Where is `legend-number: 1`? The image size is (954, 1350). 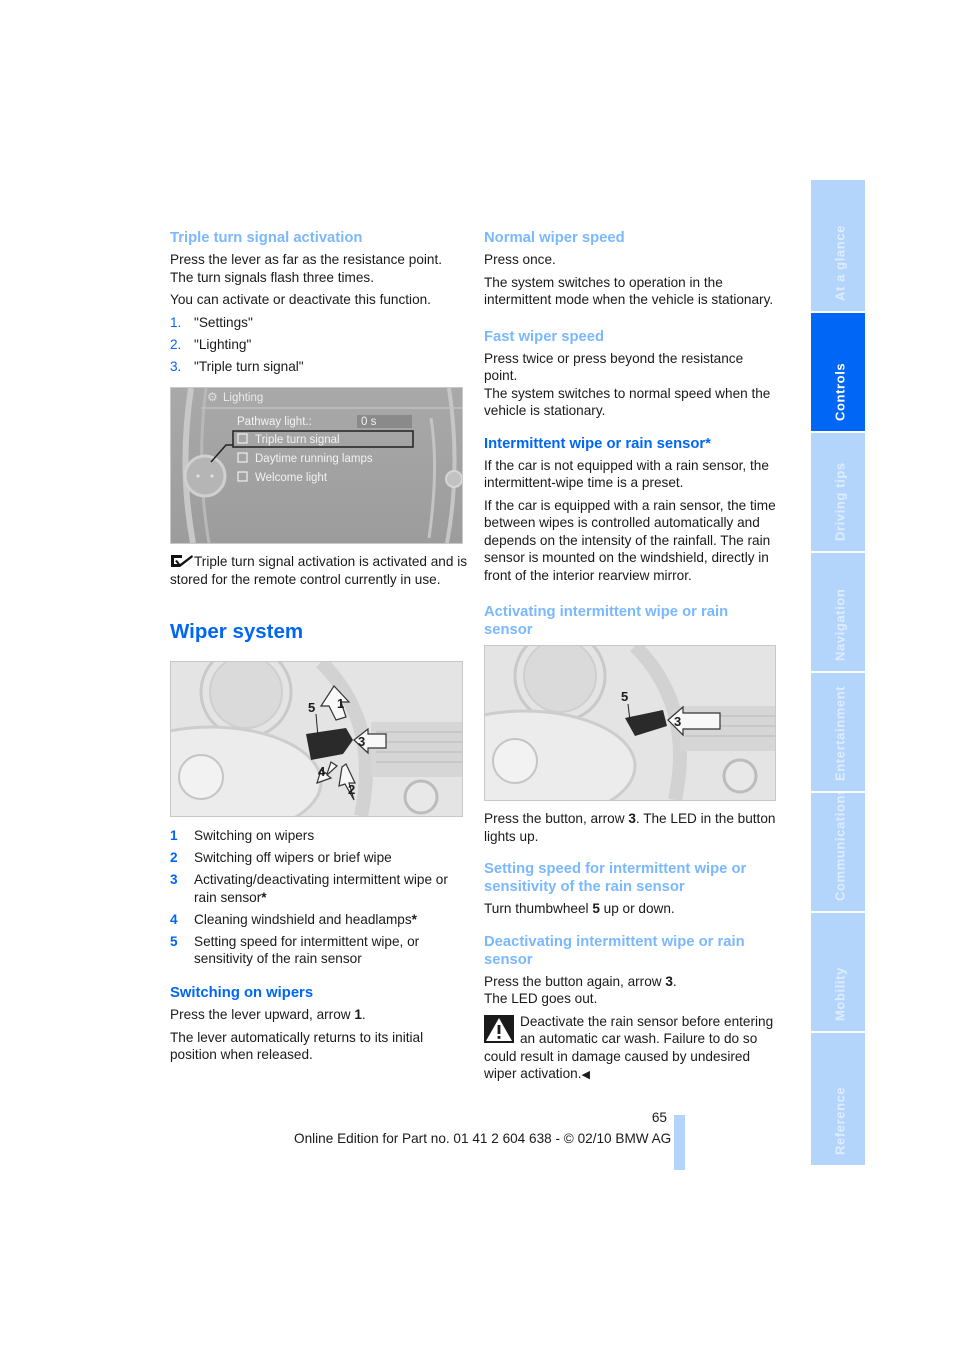 legend-number: 1 is located at coordinates (174, 835).